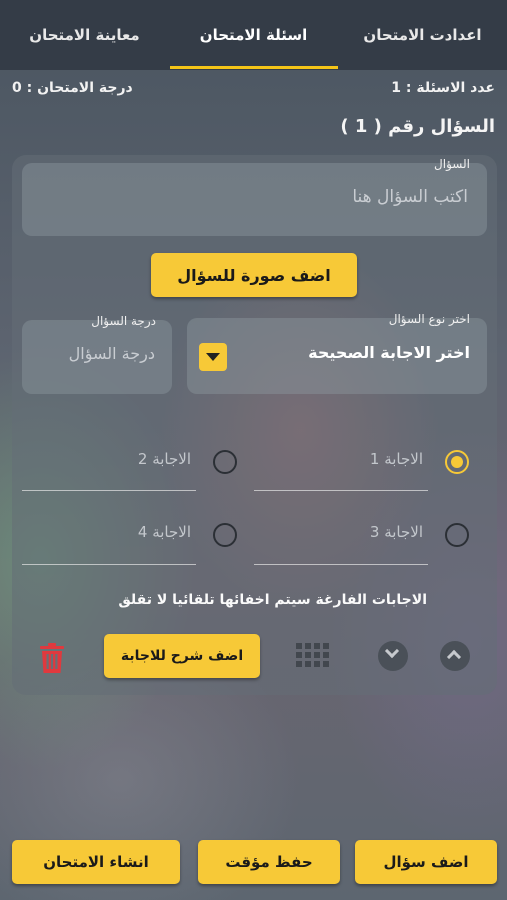 The image size is (507, 900). Describe the element at coordinates (452, 164) in the screenshot. I see `question-text-label: السؤال` at that location.